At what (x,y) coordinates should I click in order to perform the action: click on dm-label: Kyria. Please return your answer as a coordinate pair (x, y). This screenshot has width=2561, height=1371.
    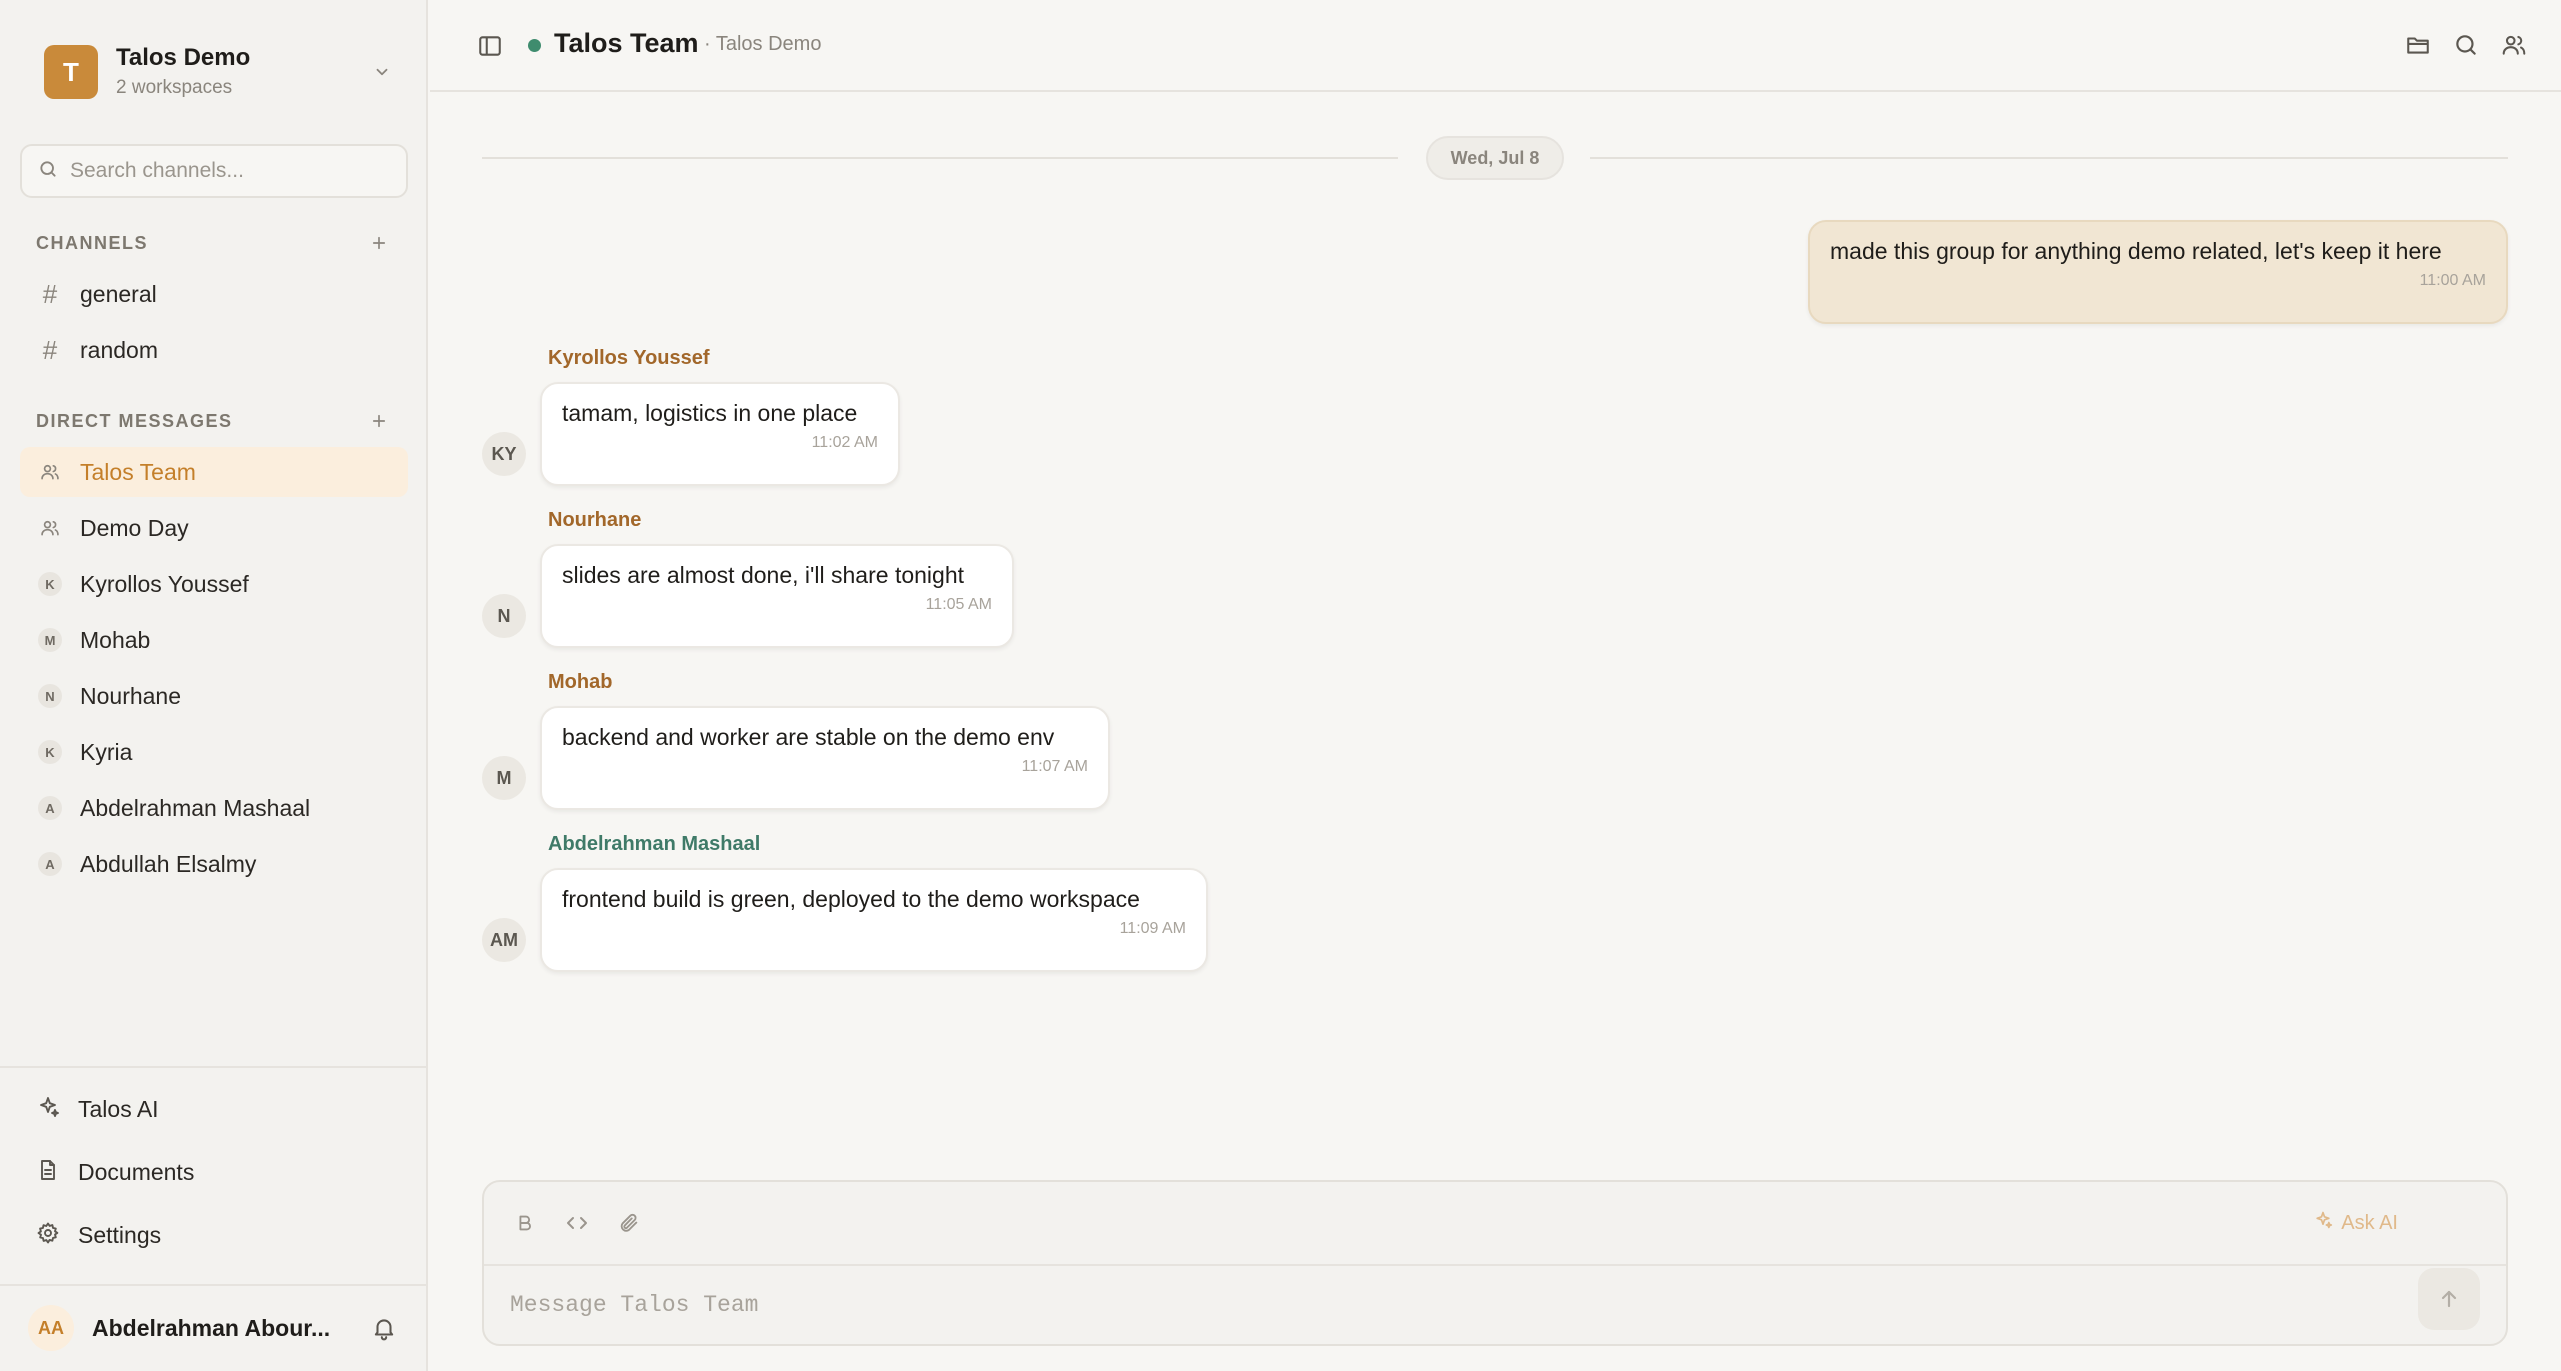
    Looking at the image, I should click on (106, 751).